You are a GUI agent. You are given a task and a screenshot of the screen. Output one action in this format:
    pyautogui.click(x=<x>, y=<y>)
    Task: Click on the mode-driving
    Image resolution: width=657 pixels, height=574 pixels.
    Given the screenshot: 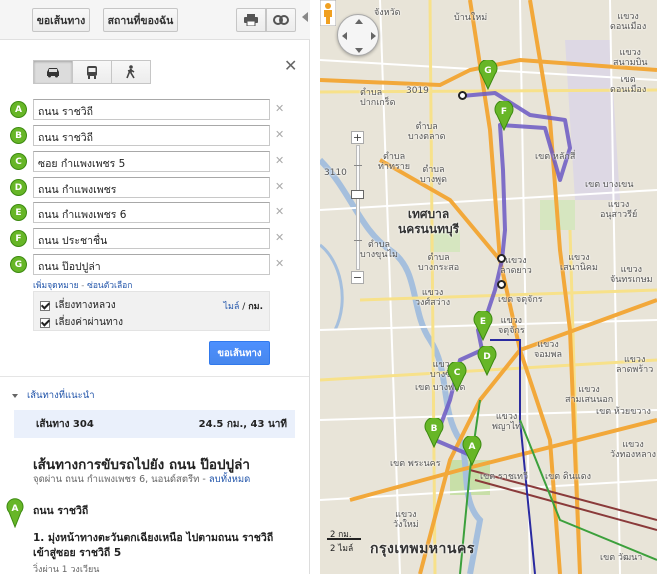 What is the action you would take?
    pyautogui.click(x=53, y=72)
    